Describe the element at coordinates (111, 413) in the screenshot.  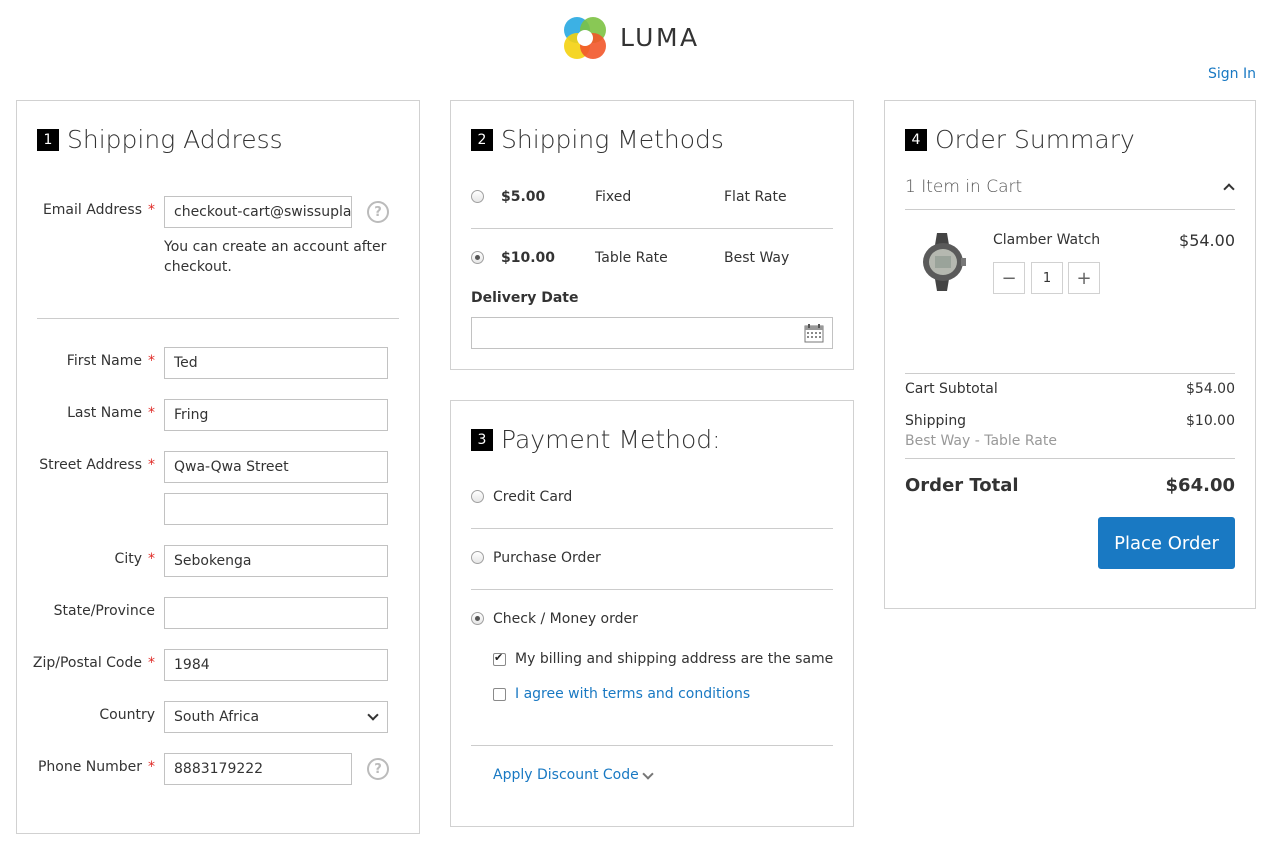
I see `last-name-label: Last Name *` at that location.